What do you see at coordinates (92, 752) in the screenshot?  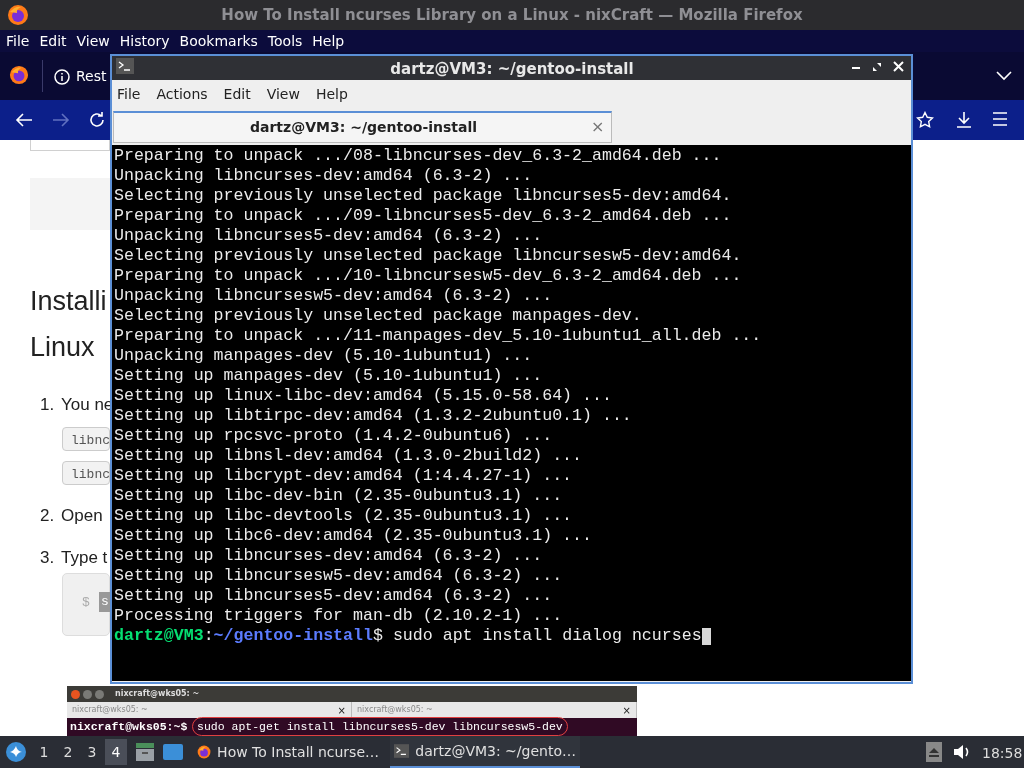 I see `workspace-button: 3` at bounding box center [92, 752].